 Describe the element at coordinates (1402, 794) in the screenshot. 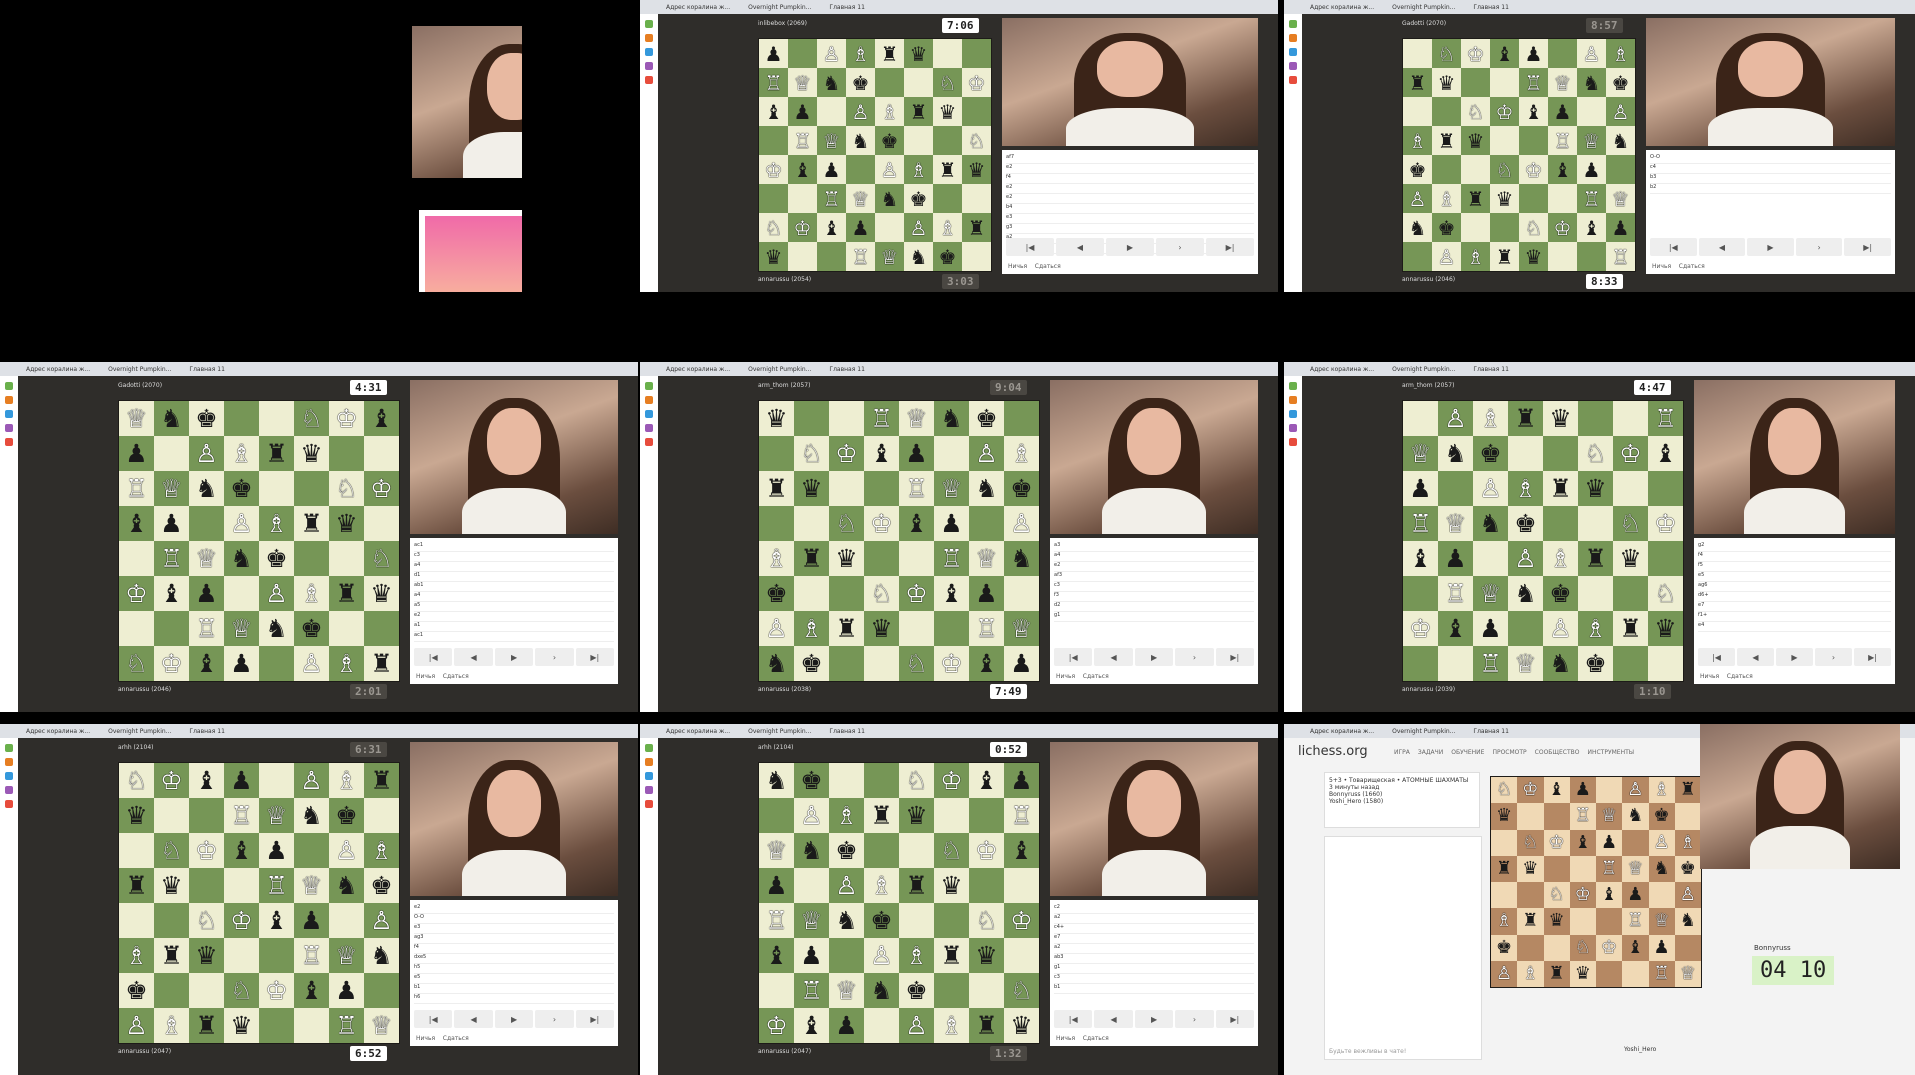

I see `player-1: Bonnyruss (1660)` at that location.